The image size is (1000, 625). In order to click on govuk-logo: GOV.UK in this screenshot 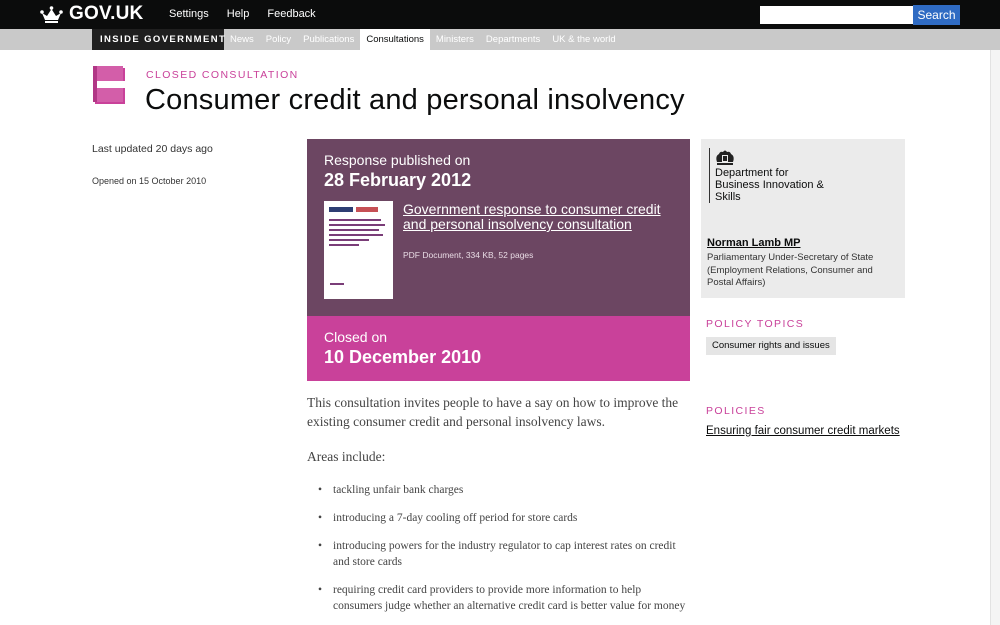, I will do `click(91, 14)`.